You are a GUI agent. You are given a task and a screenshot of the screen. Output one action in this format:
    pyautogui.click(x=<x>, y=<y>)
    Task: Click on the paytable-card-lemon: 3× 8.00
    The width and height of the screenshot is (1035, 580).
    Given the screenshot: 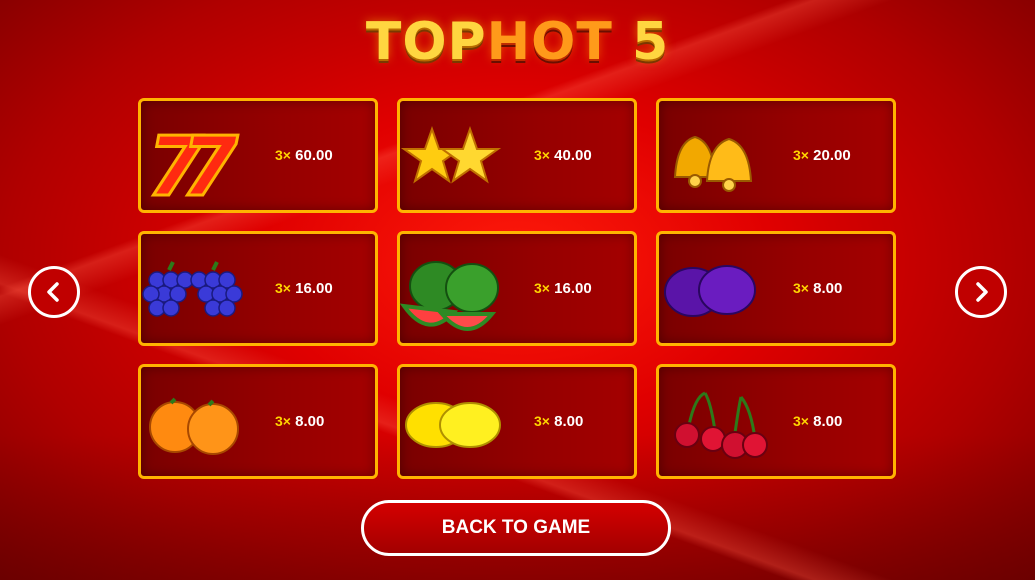 What is the action you would take?
    pyautogui.click(x=517, y=421)
    